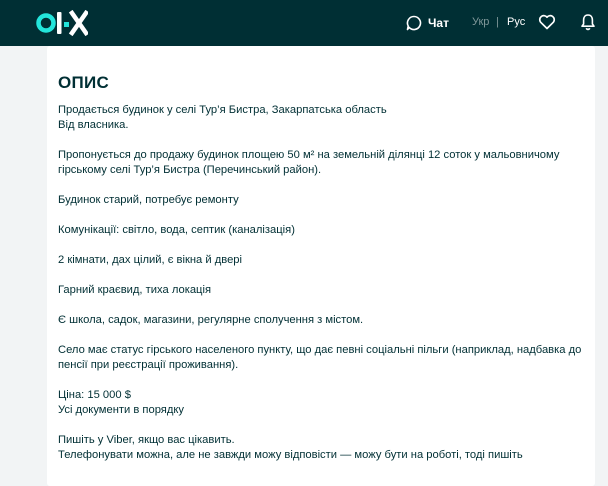 This screenshot has height=486, width=608. I want to click on description-line: 2 кімнати, дах цілий, є вікна й двері, so click(150, 260).